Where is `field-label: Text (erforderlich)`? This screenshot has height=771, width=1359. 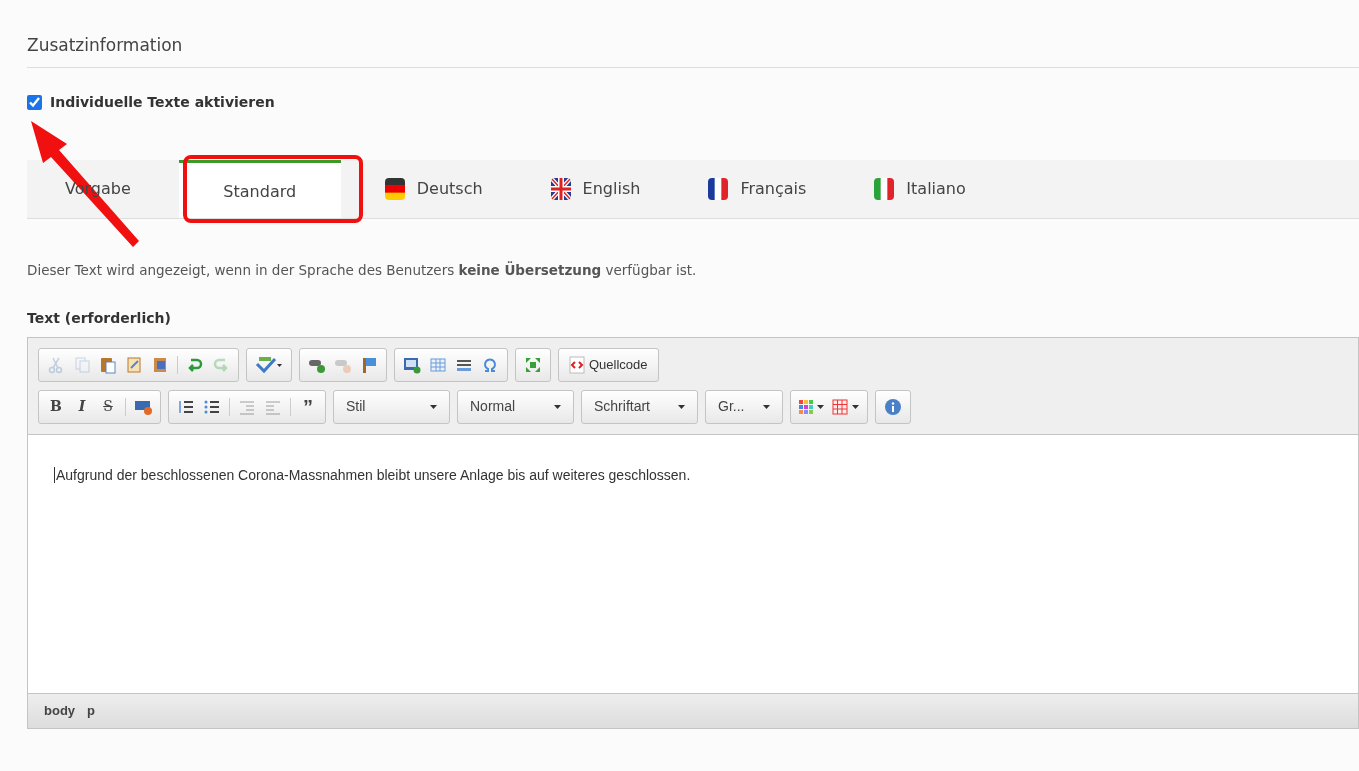 field-label: Text (erforderlich) is located at coordinates (99, 318).